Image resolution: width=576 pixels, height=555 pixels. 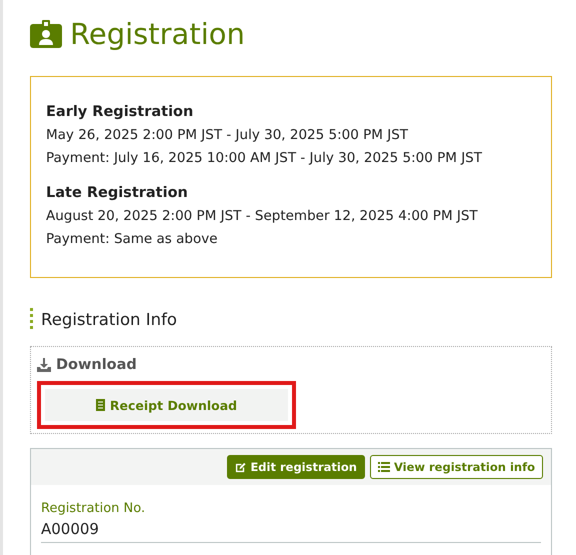 I want to click on edit-icon, so click(x=240, y=467).